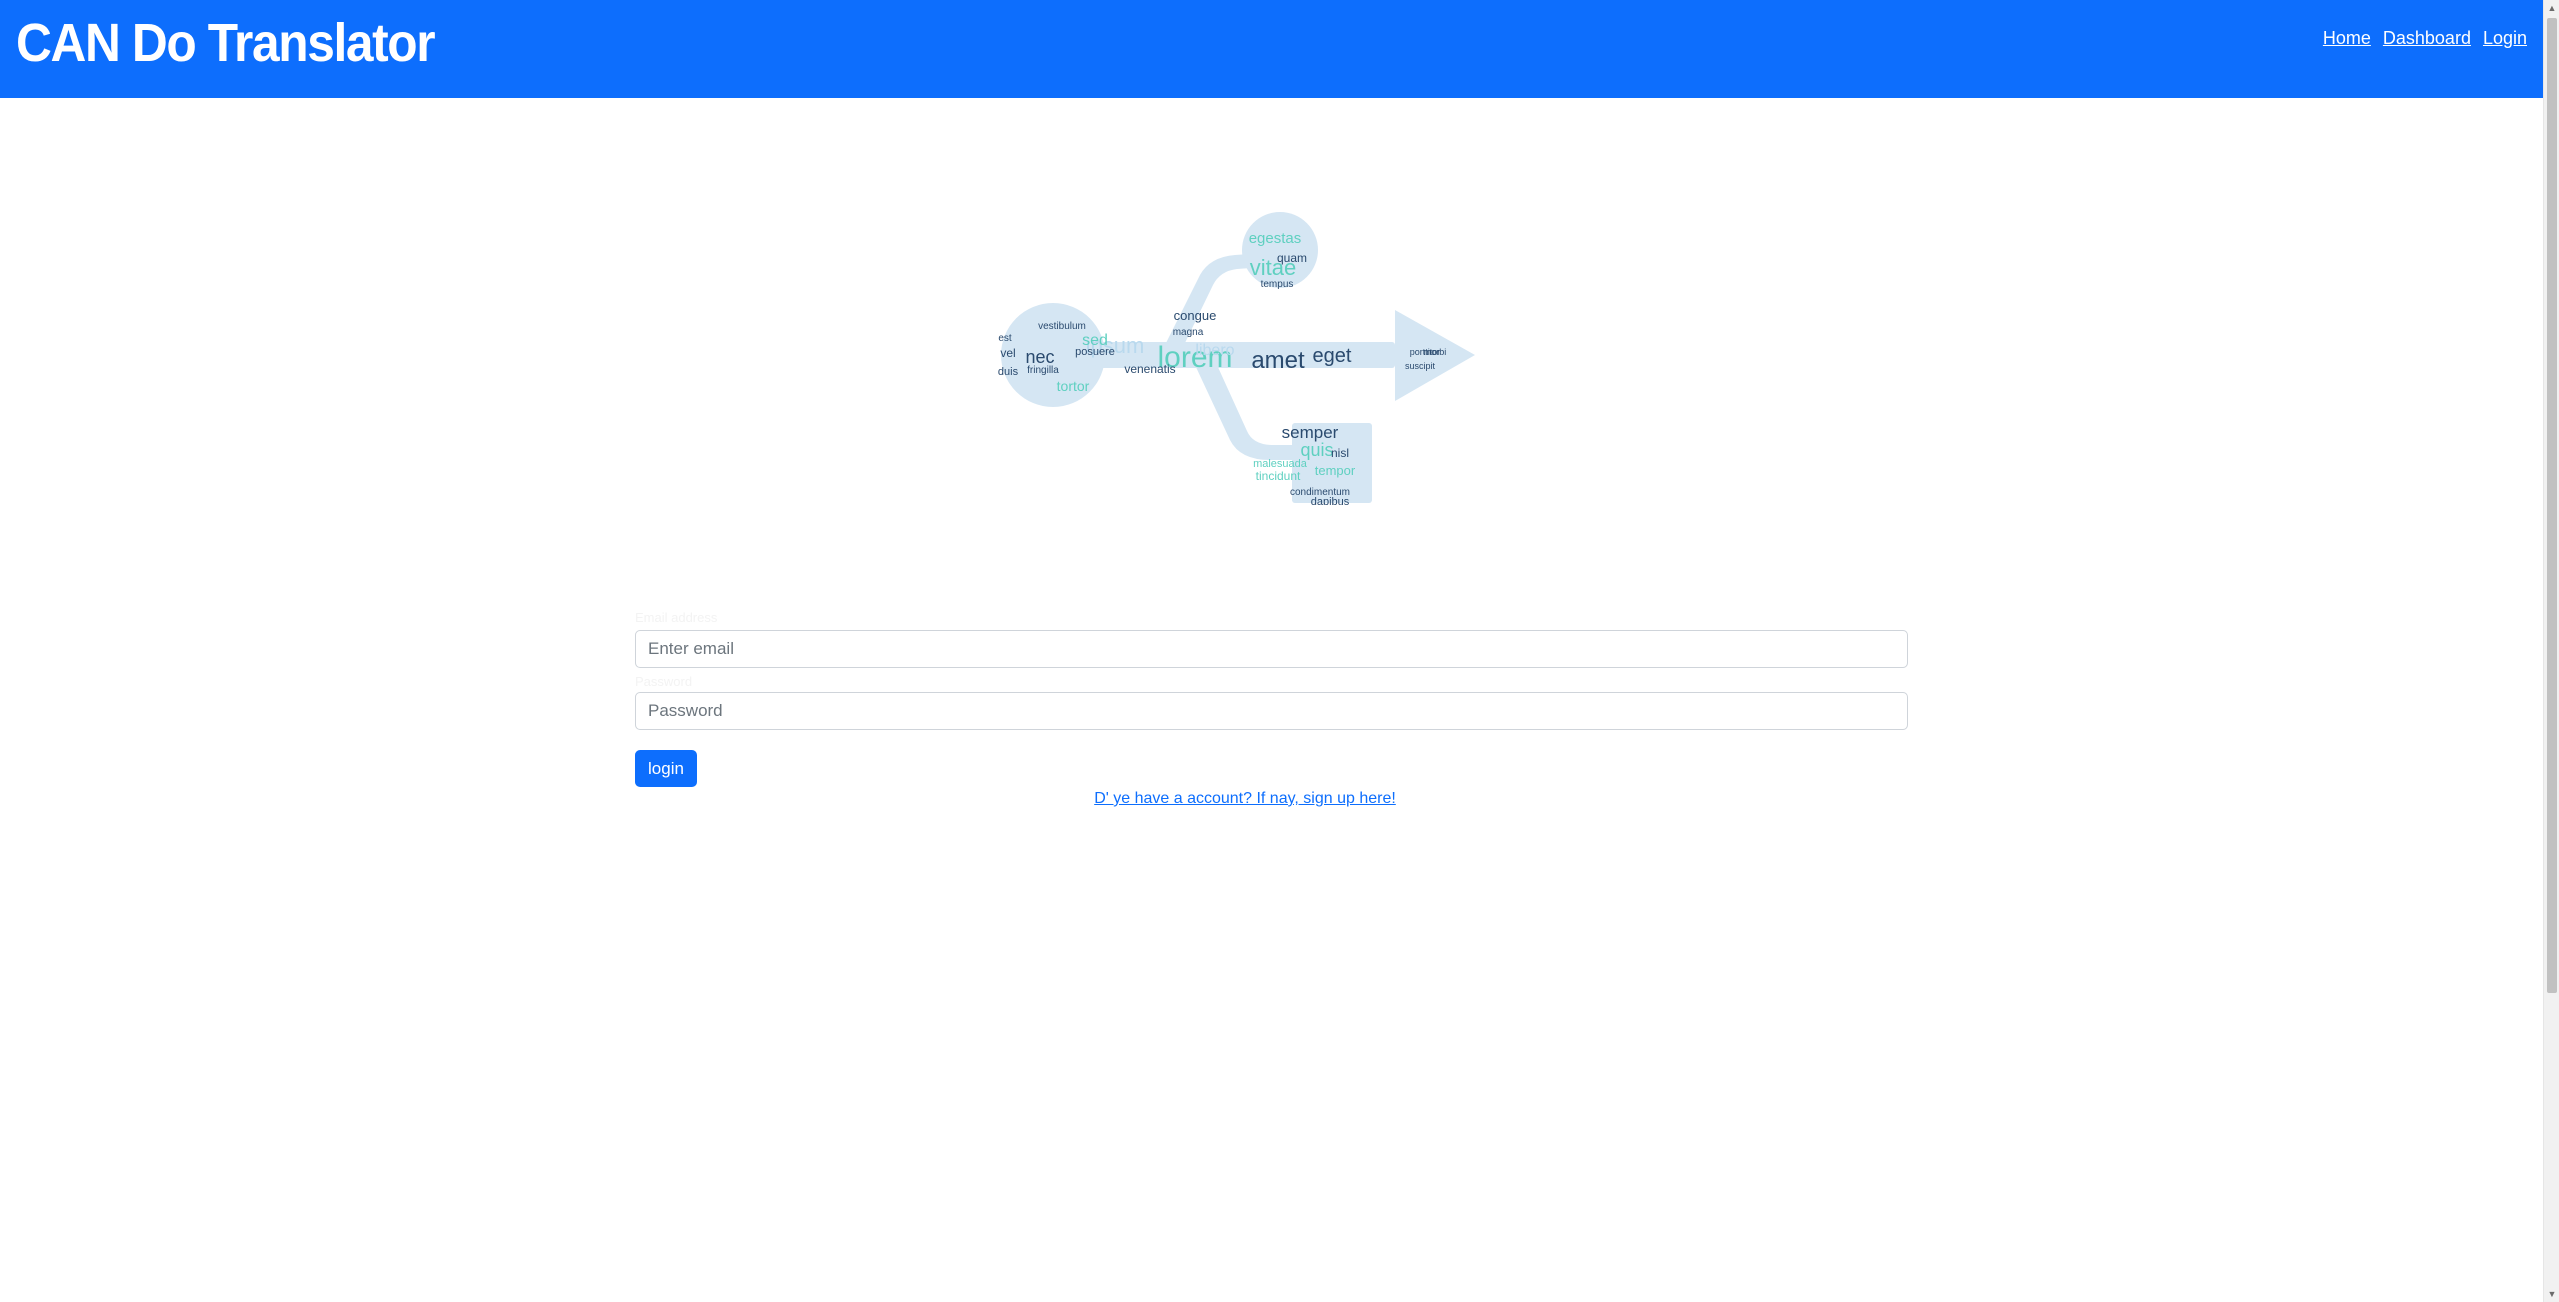  What do you see at coordinates (1420, 366) in the screenshot?
I see `cloud-word: suscipit` at bounding box center [1420, 366].